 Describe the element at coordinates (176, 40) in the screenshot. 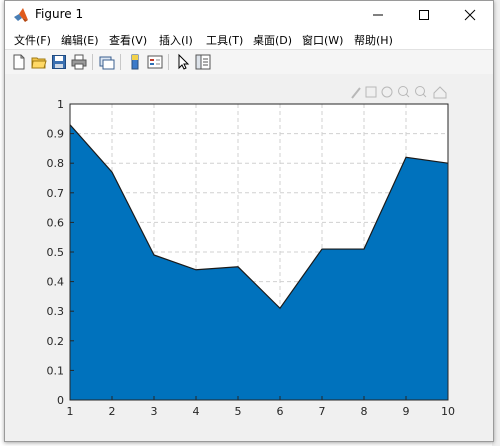

I see `menu-insert: 插入(I)` at that location.